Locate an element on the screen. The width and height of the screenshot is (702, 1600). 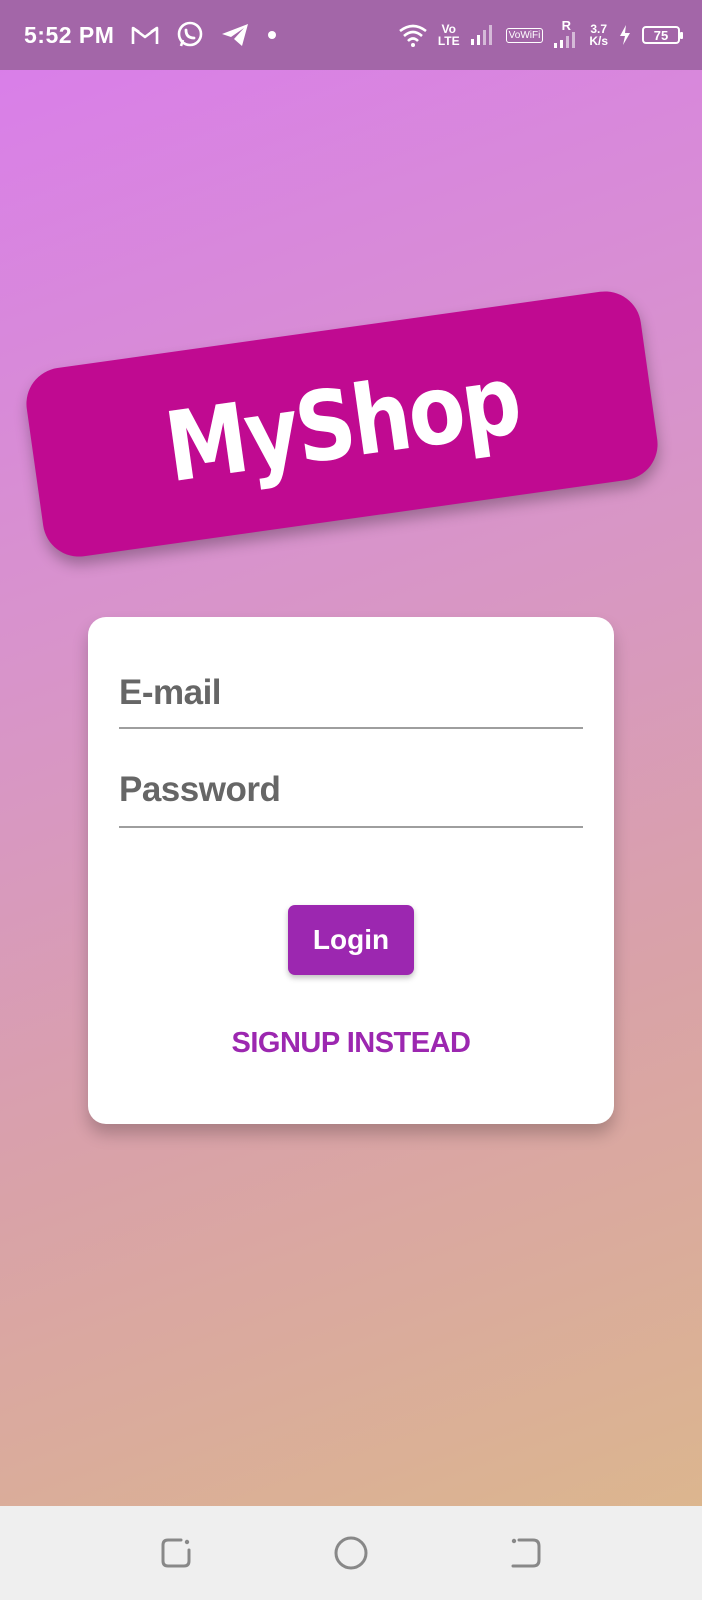
battery-level: 75 is located at coordinates (661, 35).